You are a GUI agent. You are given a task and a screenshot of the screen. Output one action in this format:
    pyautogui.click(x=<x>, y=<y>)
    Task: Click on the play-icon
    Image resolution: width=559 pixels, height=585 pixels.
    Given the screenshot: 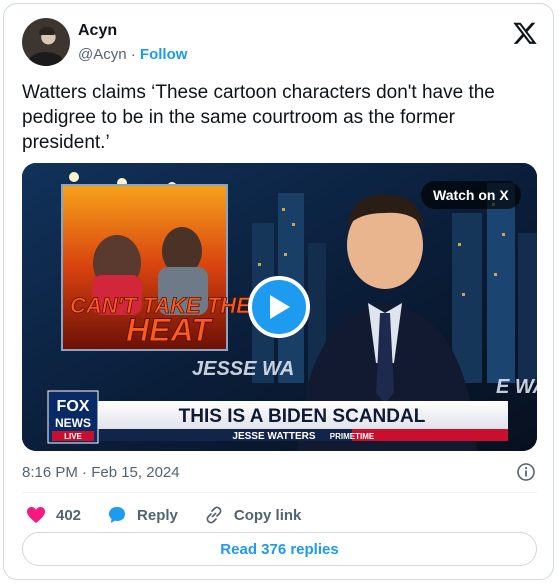 What is the action you would take?
    pyautogui.click(x=280, y=307)
    